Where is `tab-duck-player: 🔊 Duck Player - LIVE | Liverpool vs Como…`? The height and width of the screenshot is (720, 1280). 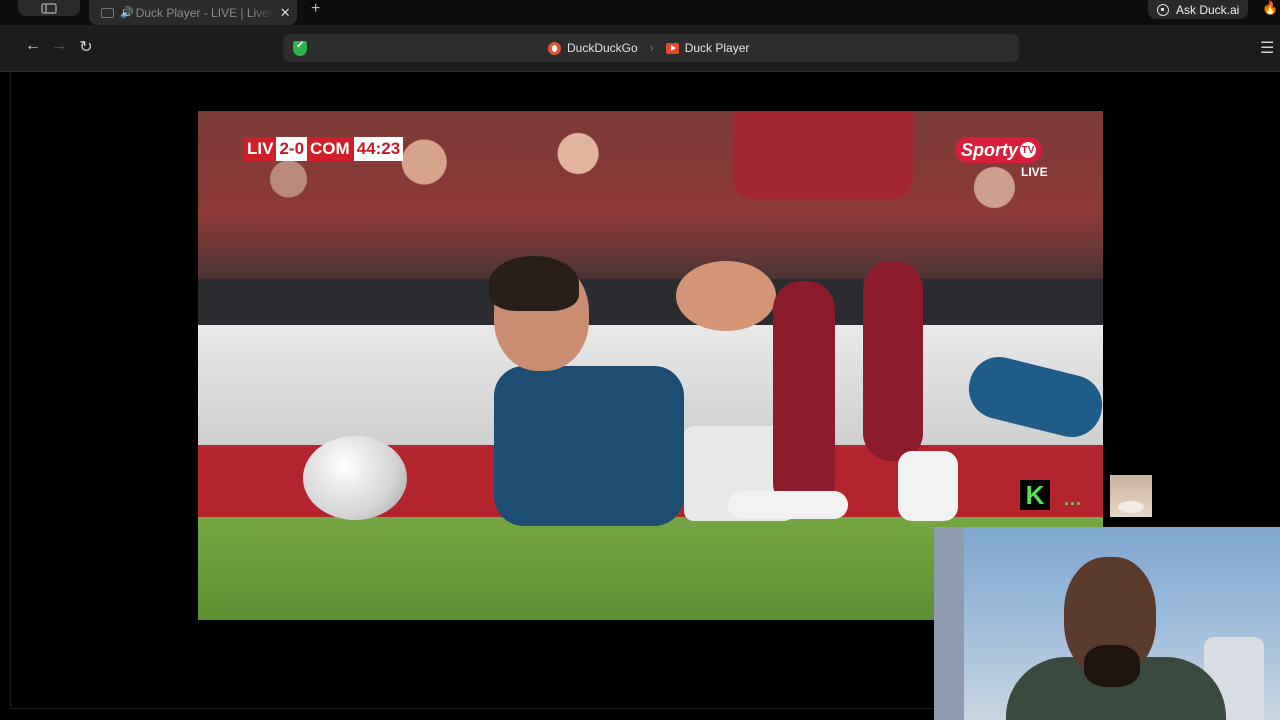 tab-duck-player: 🔊 Duck Player - LIVE | Liverpool vs Como… is located at coordinates (193, 12).